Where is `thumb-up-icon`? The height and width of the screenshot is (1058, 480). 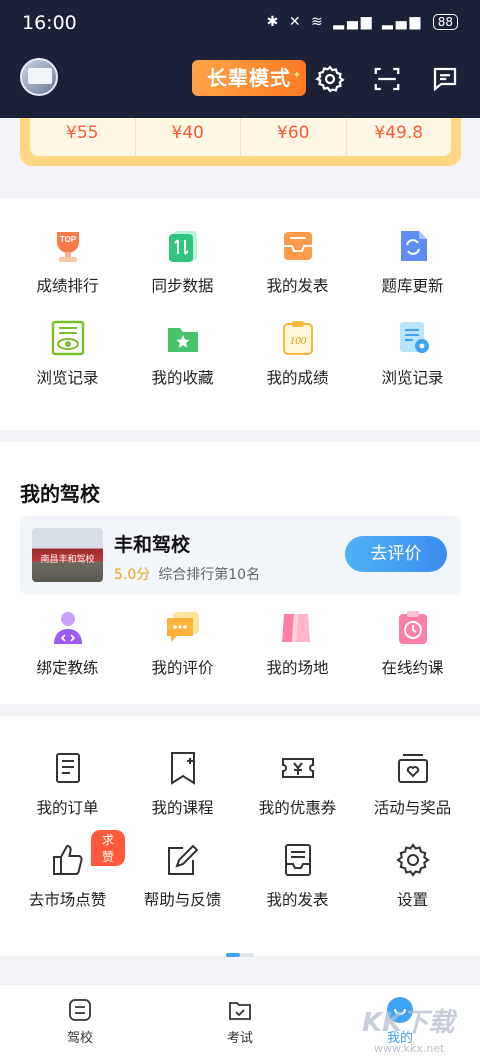
thumb-up-icon is located at coordinates (67, 859).